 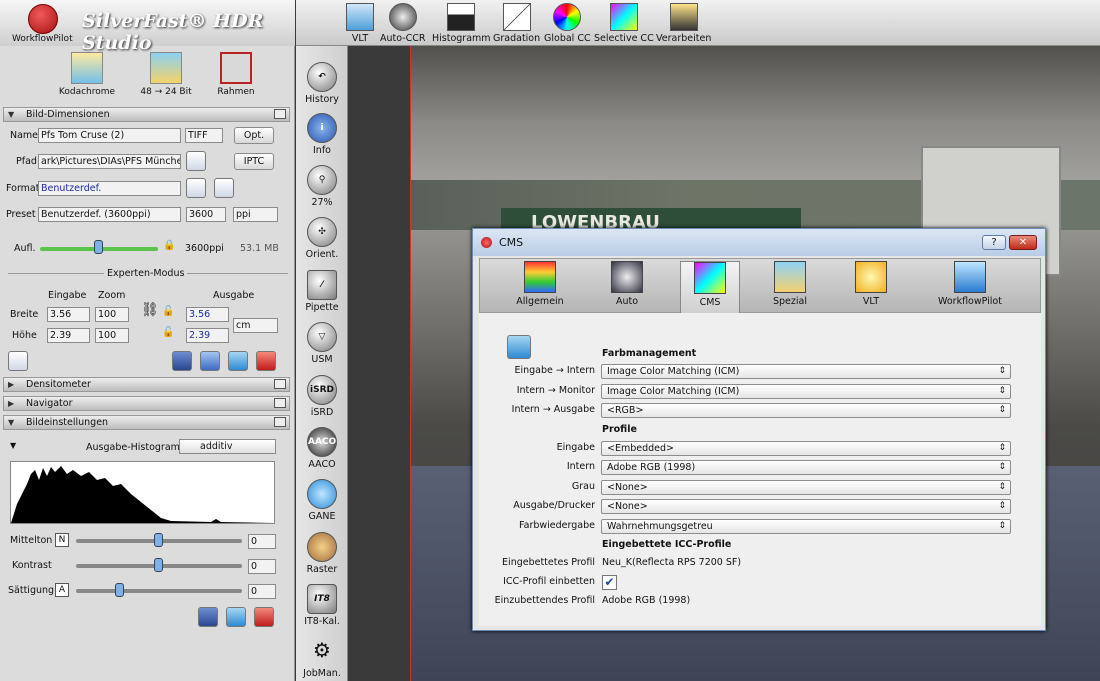 What do you see at coordinates (672, 562) in the screenshot?
I see `embedded-profile-value: Neu_K(Reflecta RPS 7200 SF)` at bounding box center [672, 562].